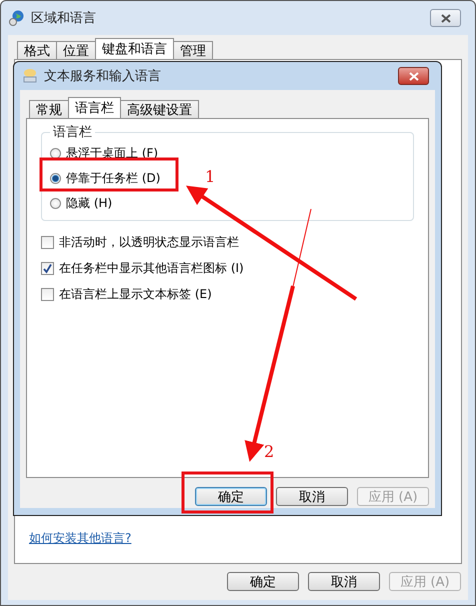 This screenshot has height=606, width=476. I want to click on checkbox-label: 在任务栏中显示其他语言栏图标 (I), so click(151, 268).